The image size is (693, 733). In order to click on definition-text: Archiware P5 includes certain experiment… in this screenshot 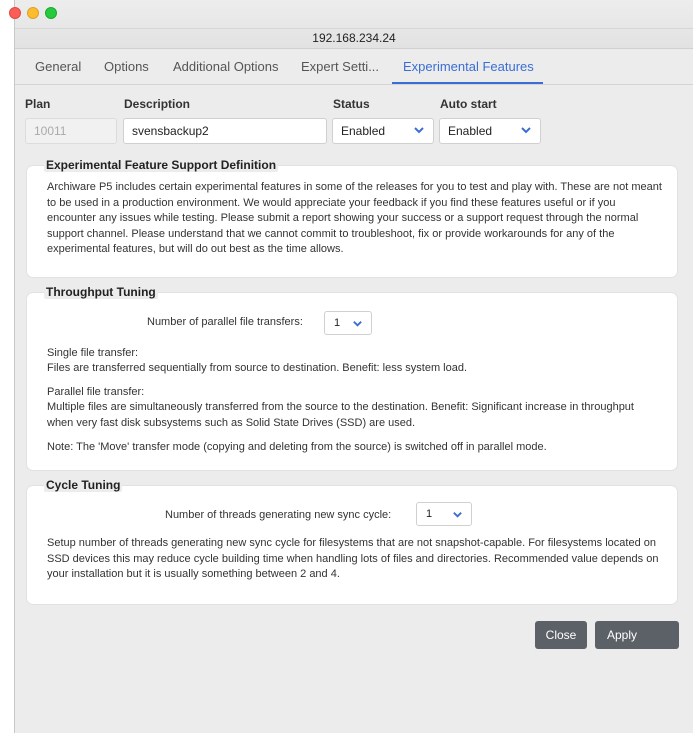, I will do `click(354, 218)`.